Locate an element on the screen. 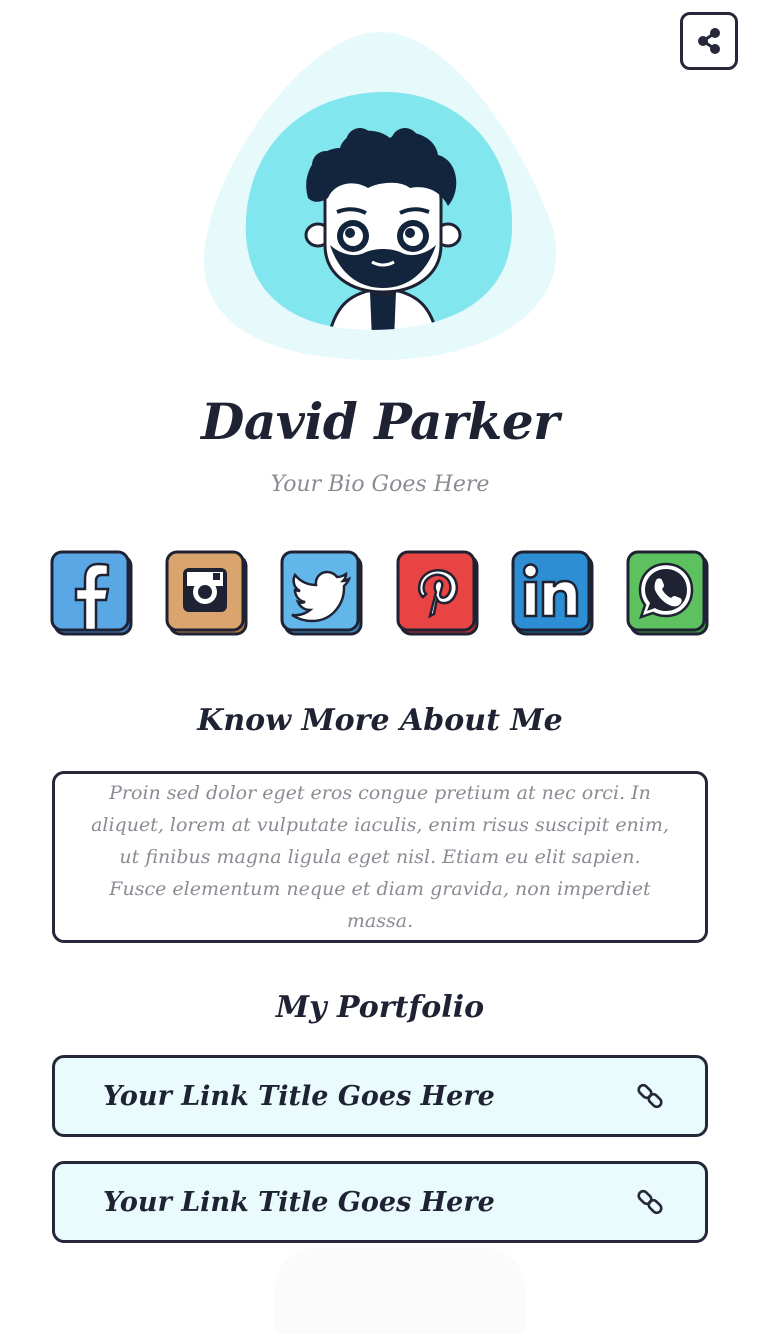  social-links is located at coordinates (380, 594).